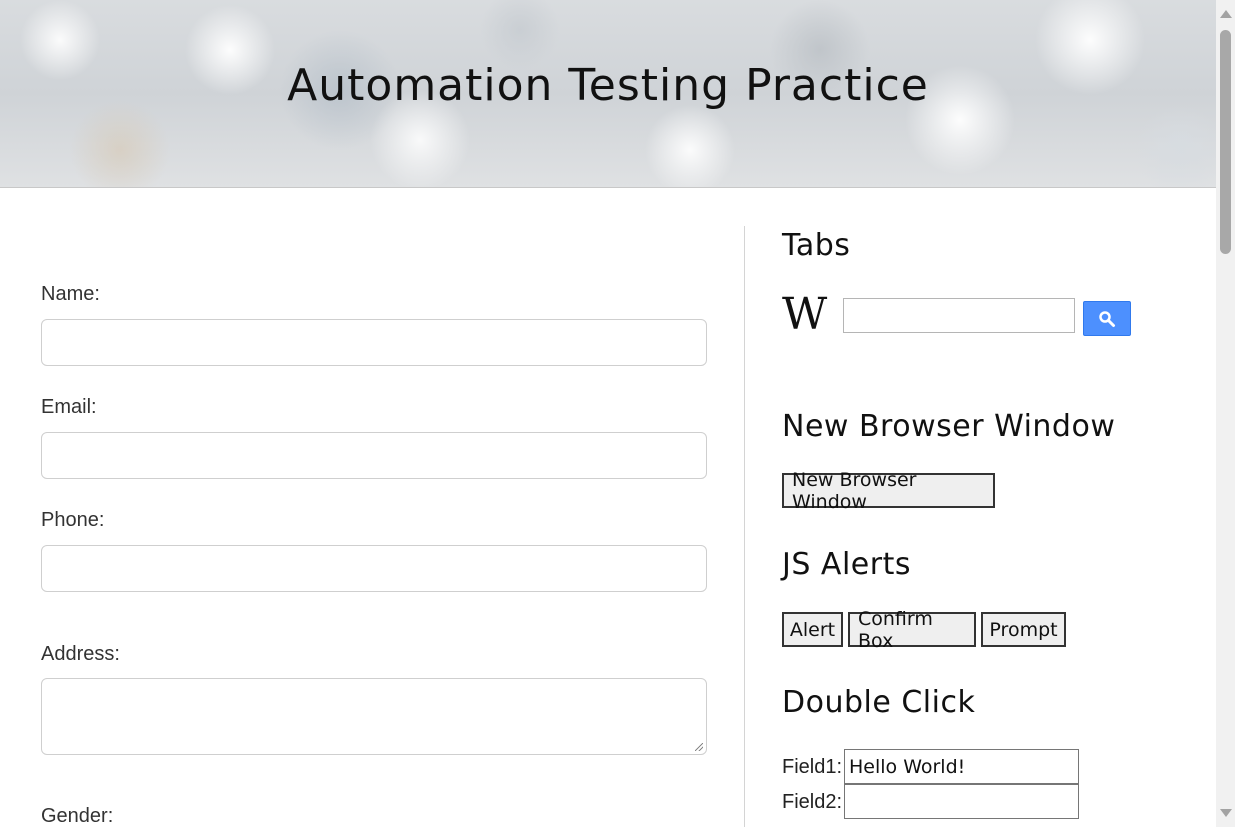 The height and width of the screenshot is (827, 1235). I want to click on email-input, so click(374, 455).